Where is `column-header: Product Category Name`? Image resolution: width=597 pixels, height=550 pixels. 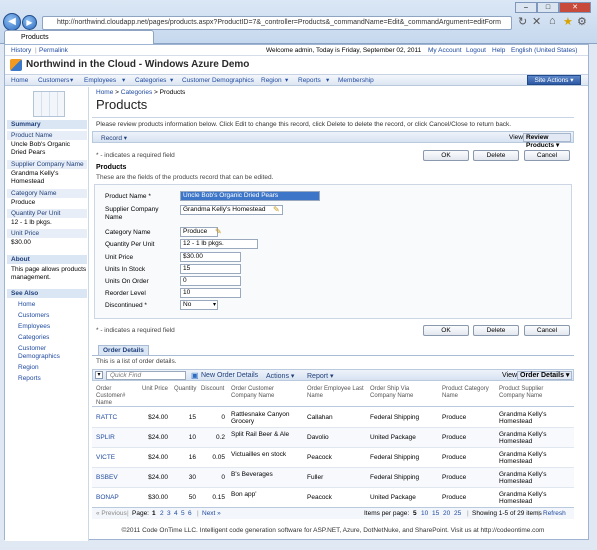
column-header: Product Category Name is located at coordinates (469, 393).